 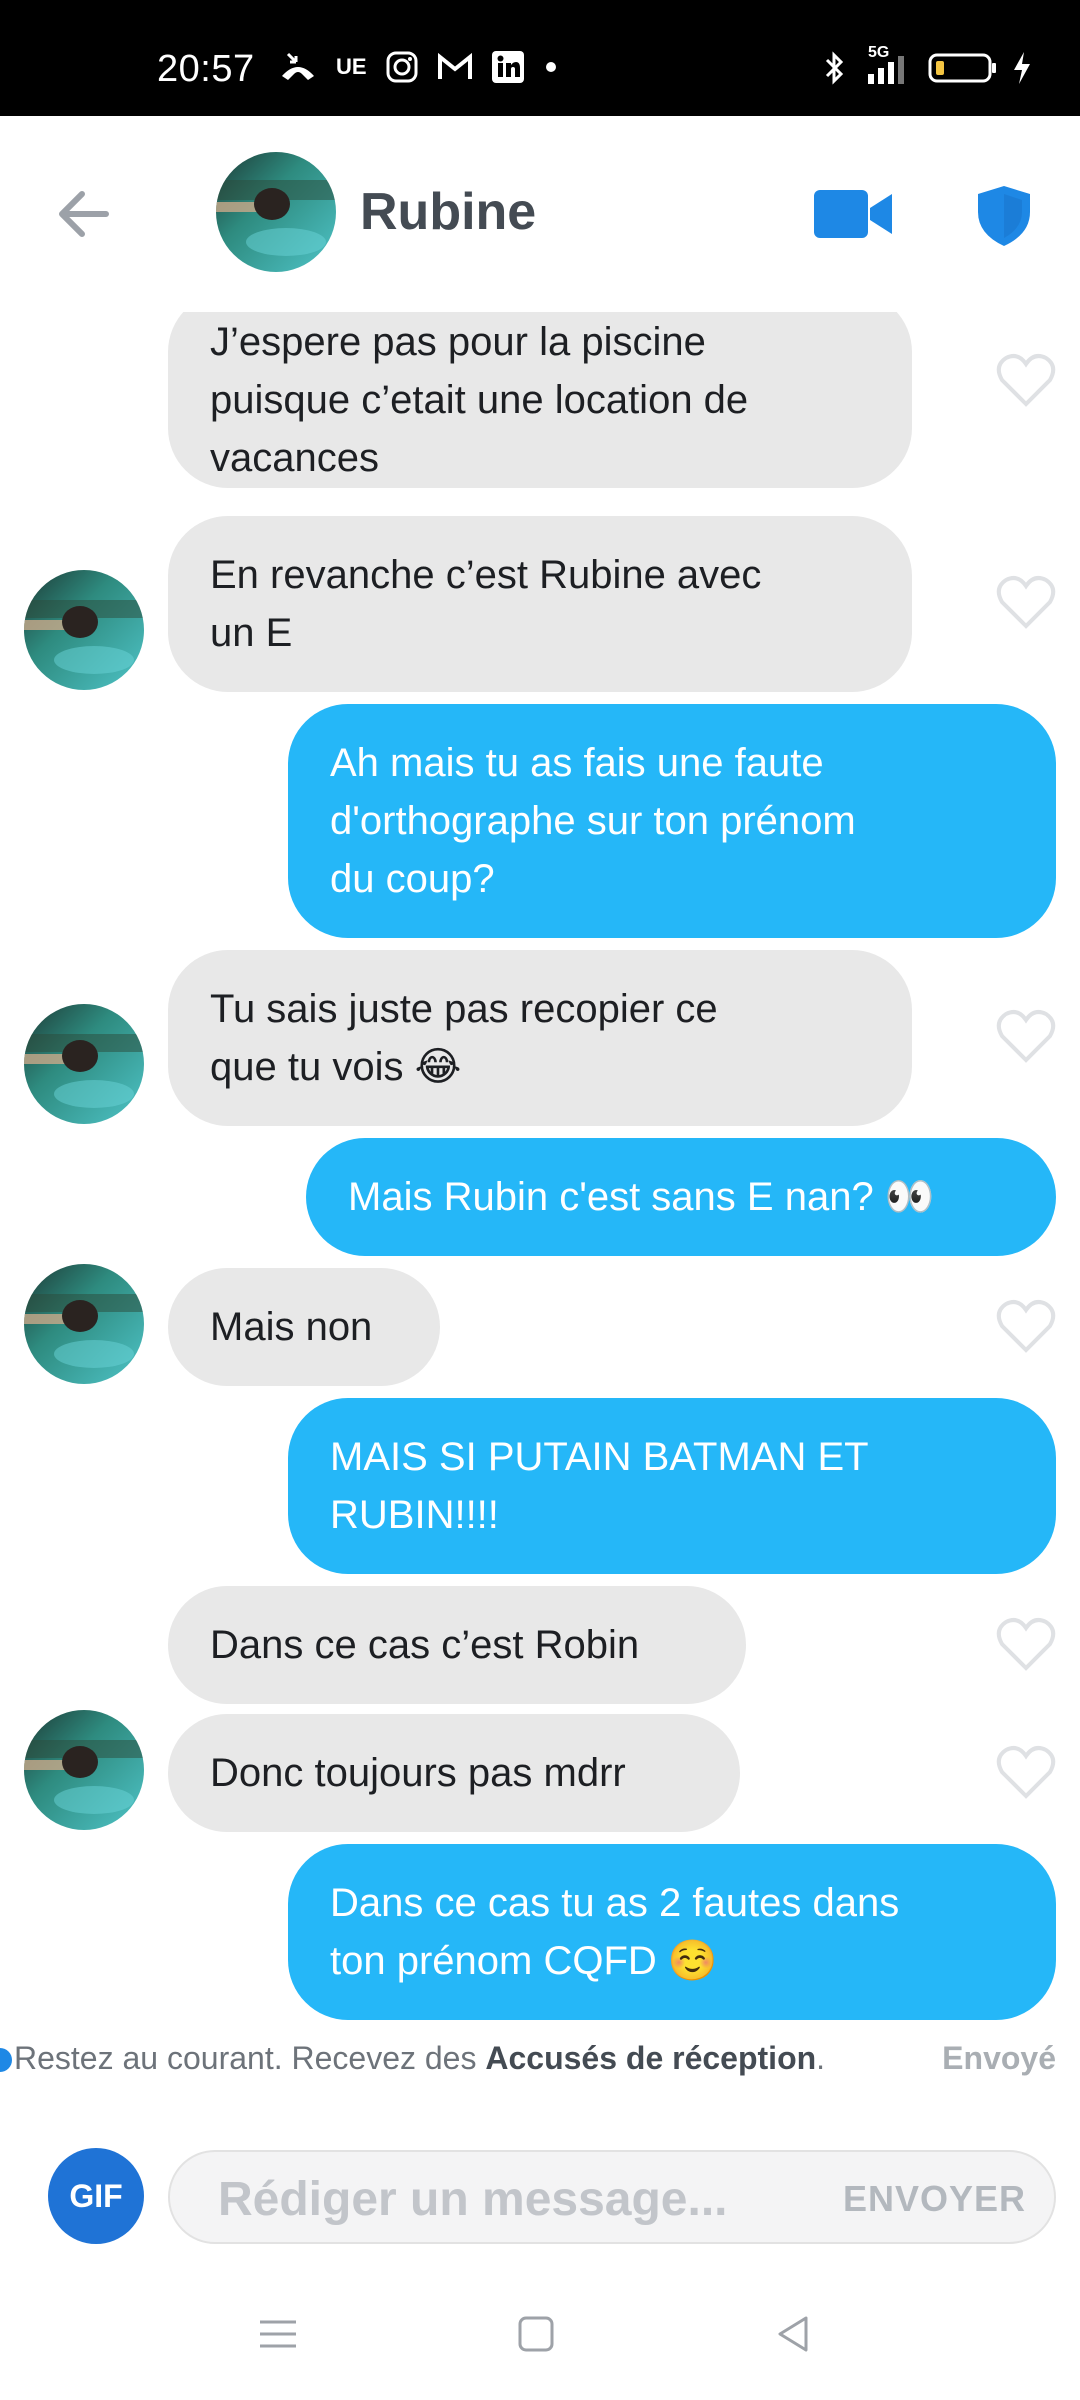 What do you see at coordinates (641, 1197) in the screenshot?
I see `message-line: Mais Rubin c'est sans E nan? 👀` at bounding box center [641, 1197].